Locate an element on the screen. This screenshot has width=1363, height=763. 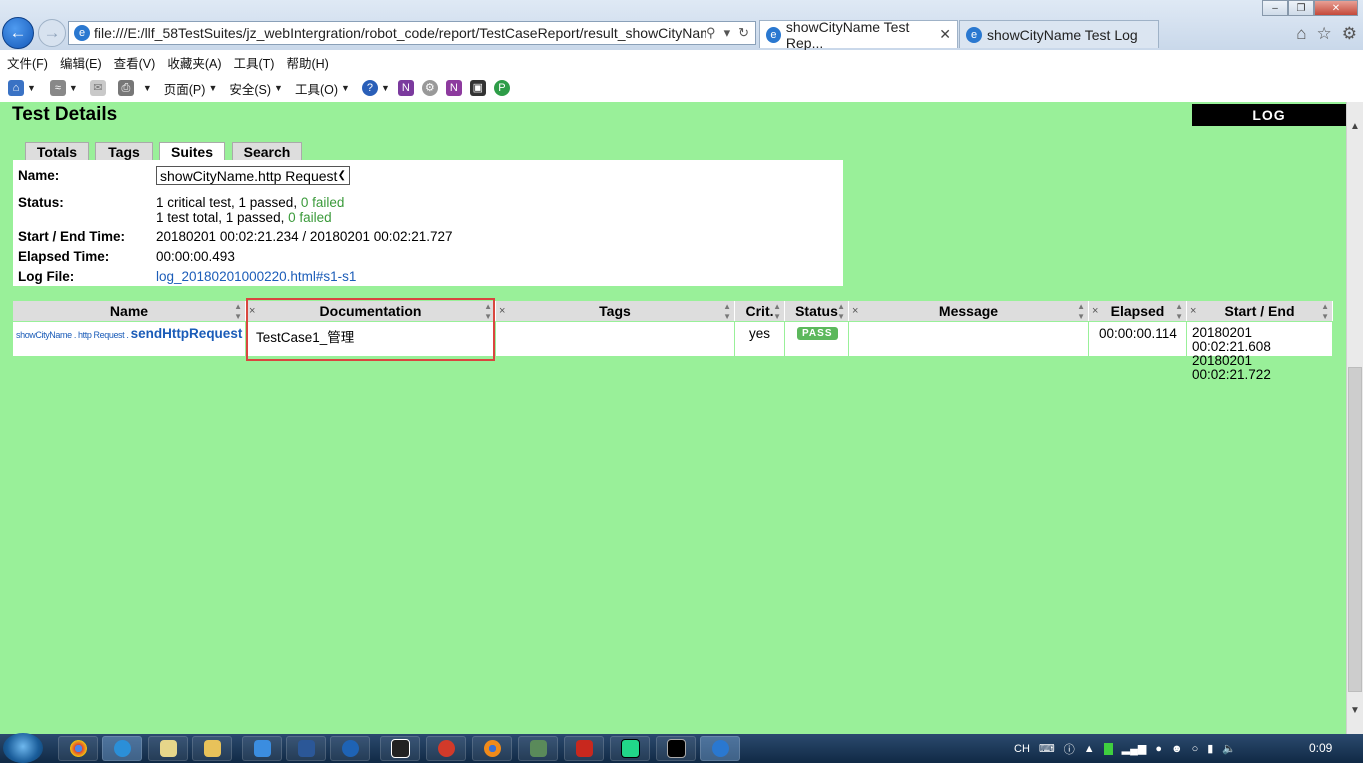
taskbar-explorer is located at coordinates (212, 748).